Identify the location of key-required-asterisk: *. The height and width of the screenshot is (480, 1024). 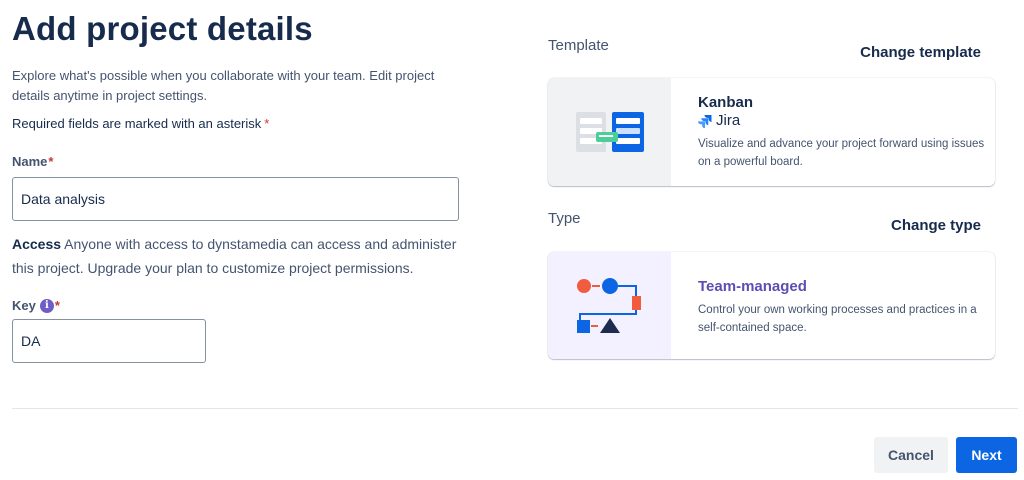
(57, 305).